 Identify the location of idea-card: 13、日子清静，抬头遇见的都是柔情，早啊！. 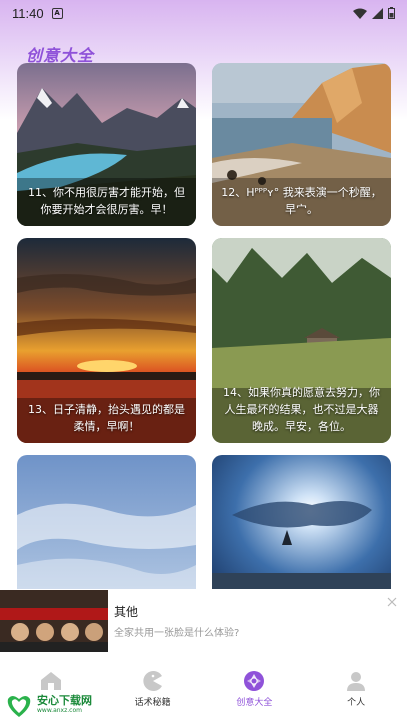
(106, 340).